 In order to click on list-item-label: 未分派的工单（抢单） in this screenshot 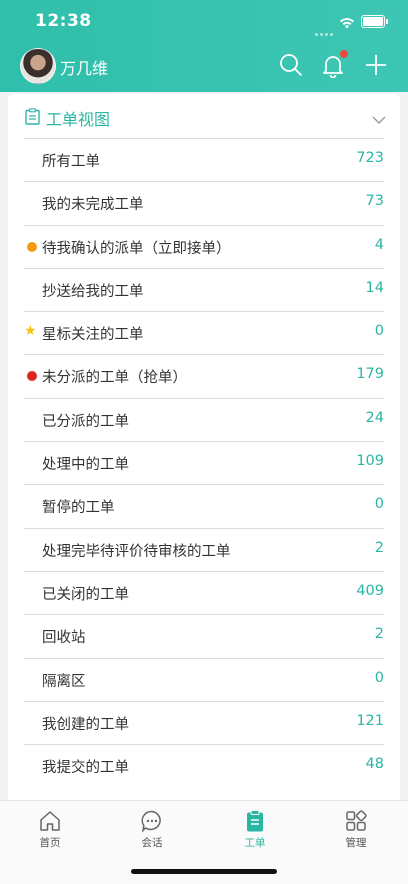, I will do `click(114, 378)`.